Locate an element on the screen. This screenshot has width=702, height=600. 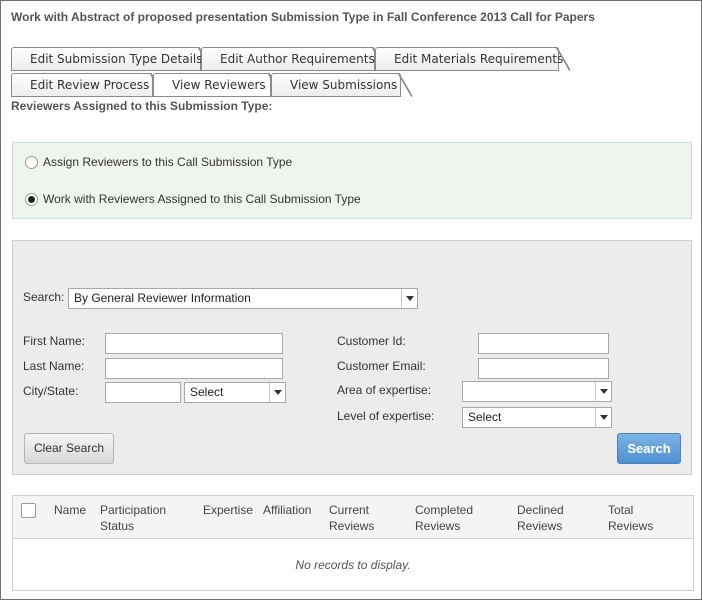
last-name-input is located at coordinates (194, 368).